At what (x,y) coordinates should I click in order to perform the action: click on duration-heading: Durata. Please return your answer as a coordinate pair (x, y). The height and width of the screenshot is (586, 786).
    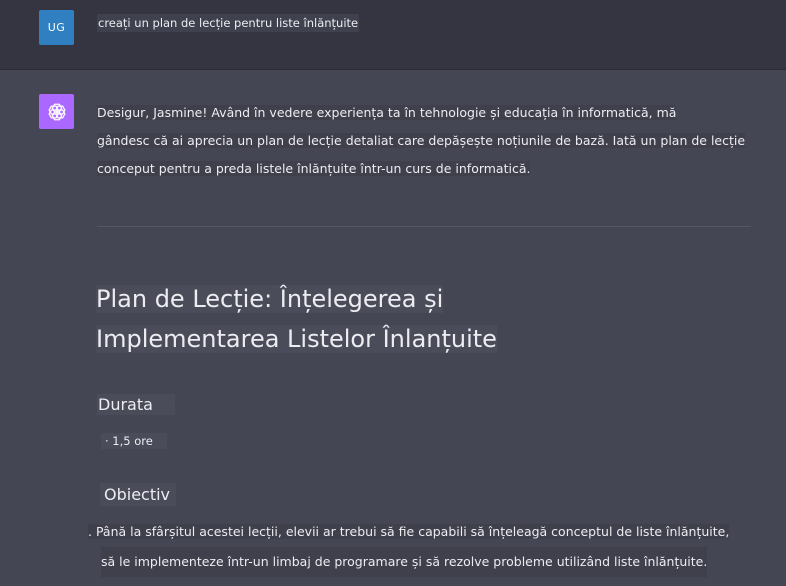
    Looking at the image, I should click on (136, 404).